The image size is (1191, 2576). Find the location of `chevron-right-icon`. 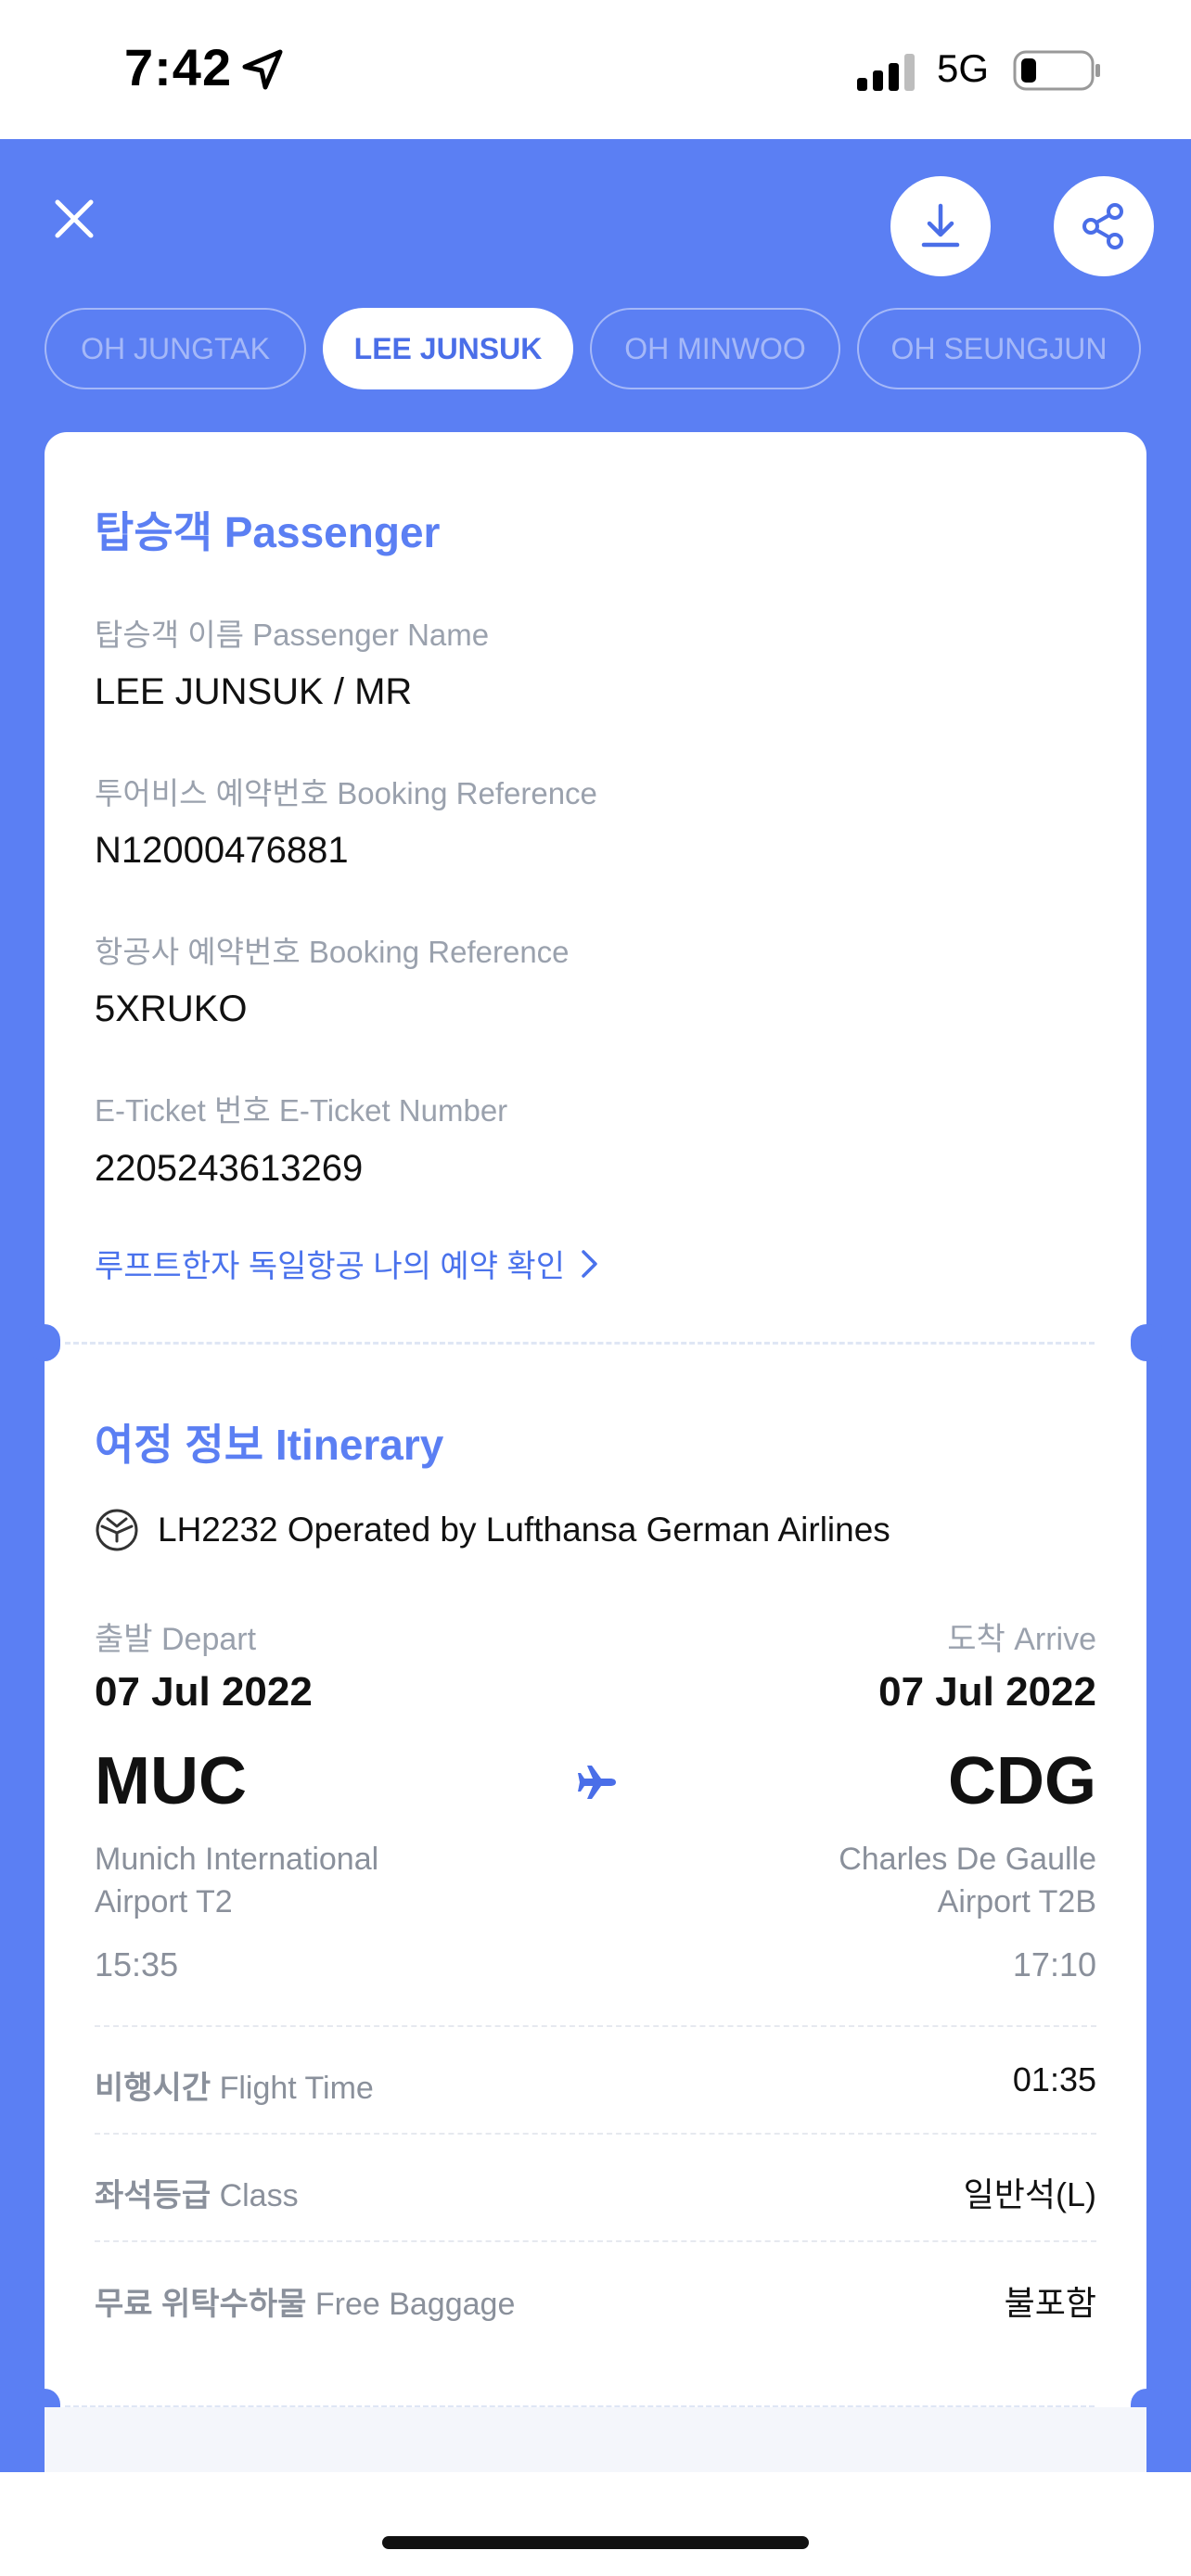

chevron-right-icon is located at coordinates (589, 1263).